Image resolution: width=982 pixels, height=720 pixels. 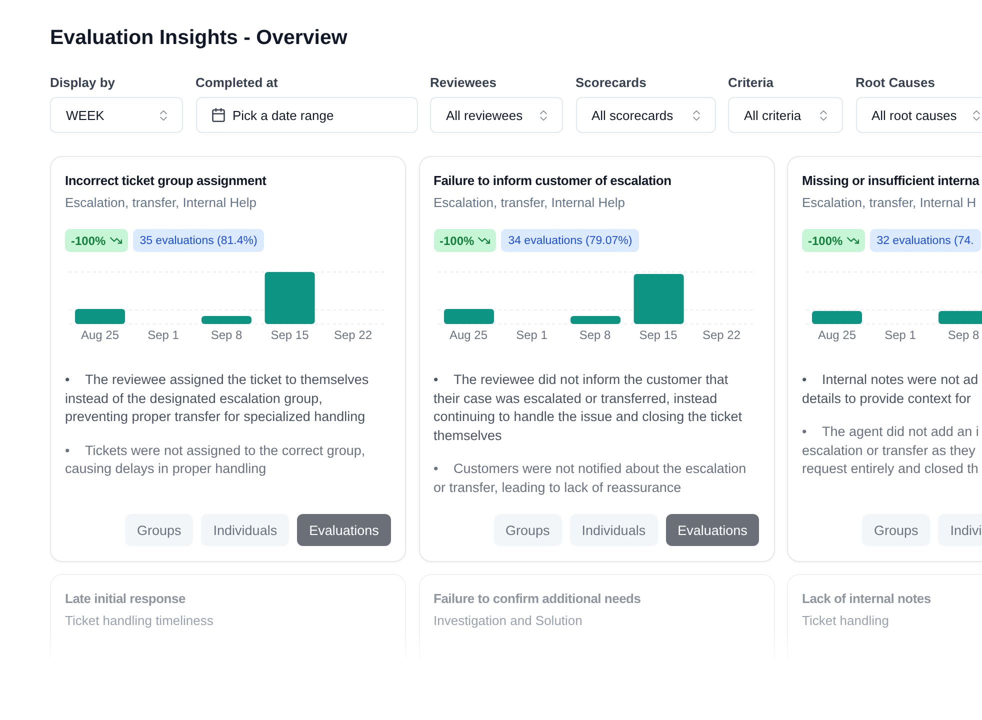 What do you see at coordinates (570, 240) in the screenshot?
I see `evaluations-count-badge: 34 evaluations (79.07%)` at bounding box center [570, 240].